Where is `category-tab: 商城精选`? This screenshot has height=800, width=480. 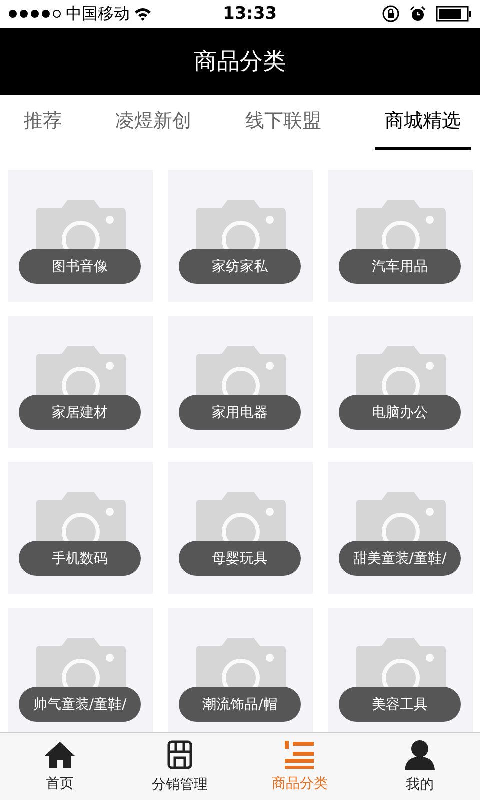
category-tab: 商城精选 is located at coordinates (422, 122).